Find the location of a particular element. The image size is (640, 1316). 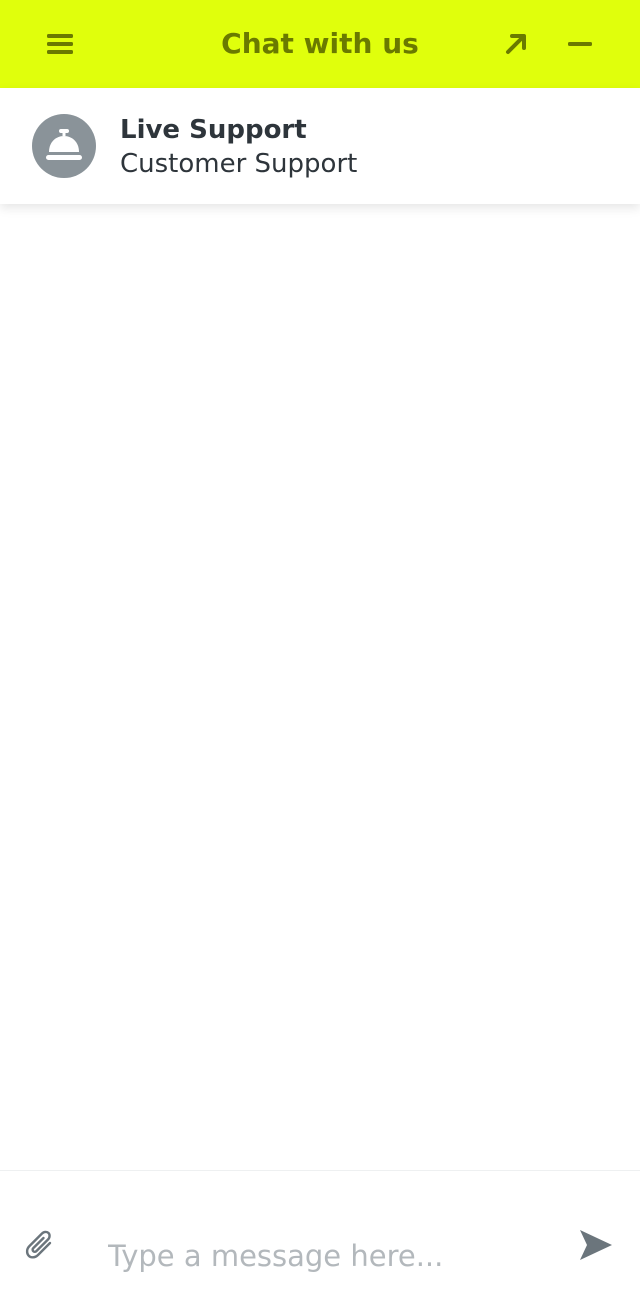

paperclip-icon is located at coordinates (38, 1244).